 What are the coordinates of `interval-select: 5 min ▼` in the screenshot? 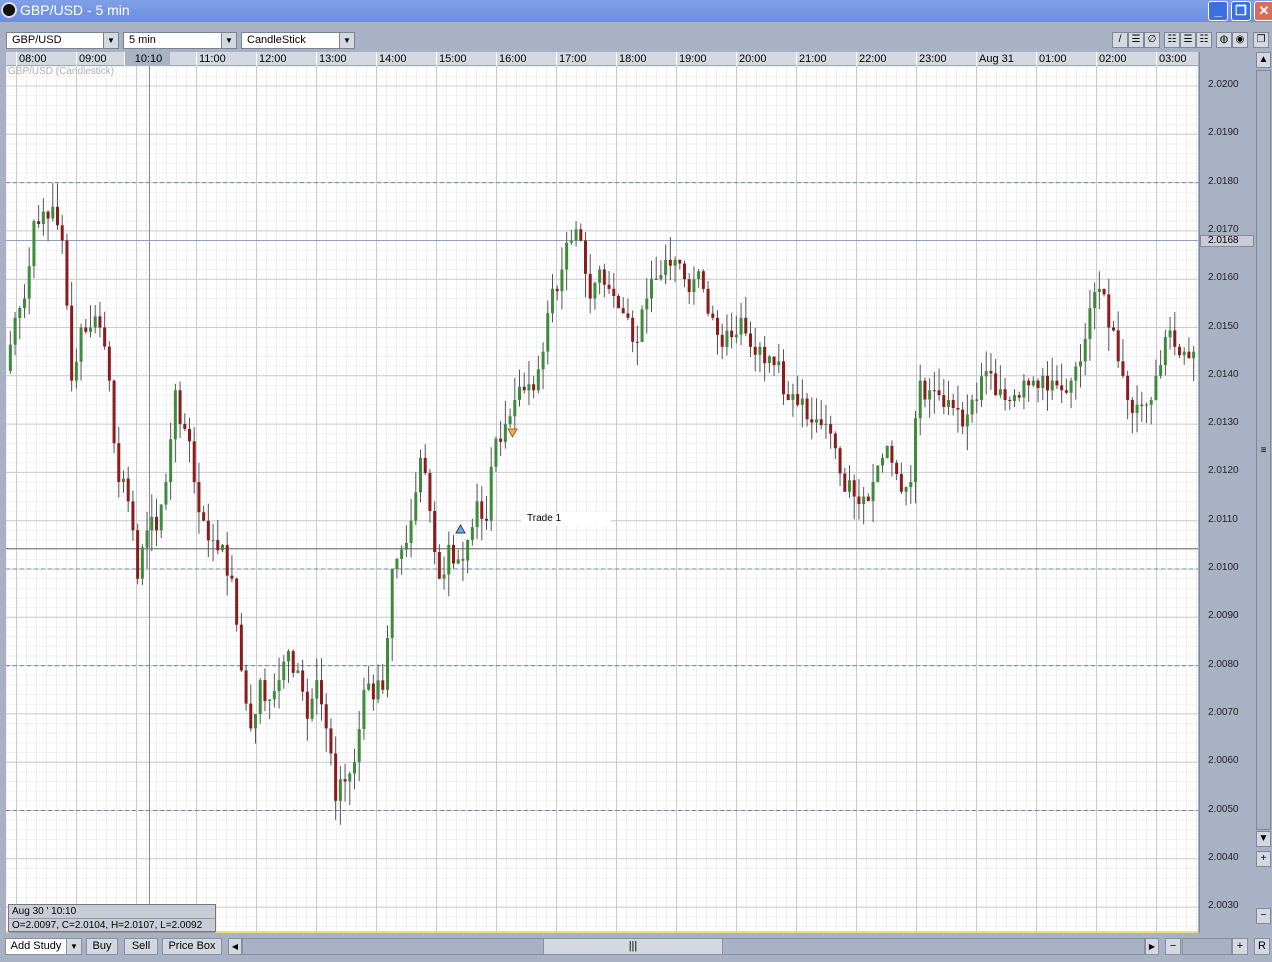 It's located at (180, 40).